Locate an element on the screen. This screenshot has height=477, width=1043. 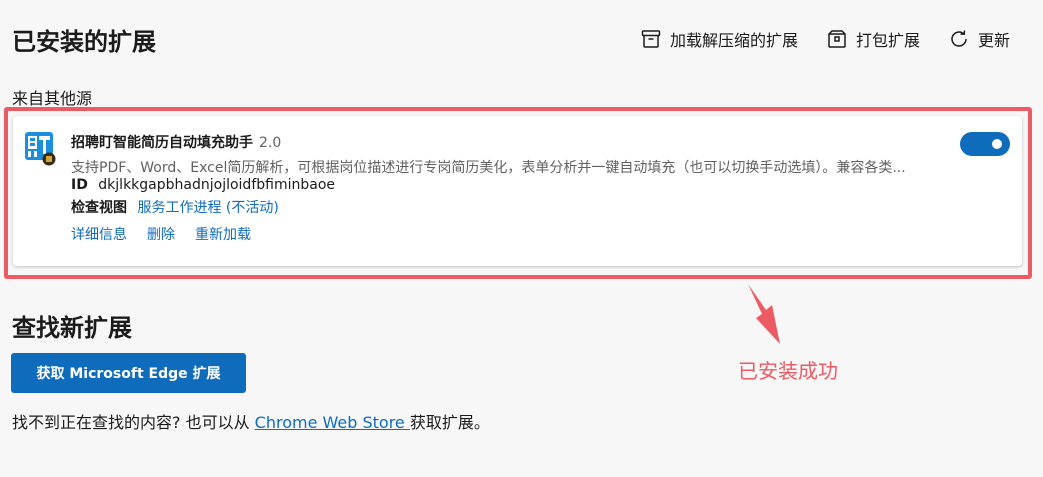
extension-title-row: 招聘盯智能简历自动填充助手 2.0 is located at coordinates (176, 142).